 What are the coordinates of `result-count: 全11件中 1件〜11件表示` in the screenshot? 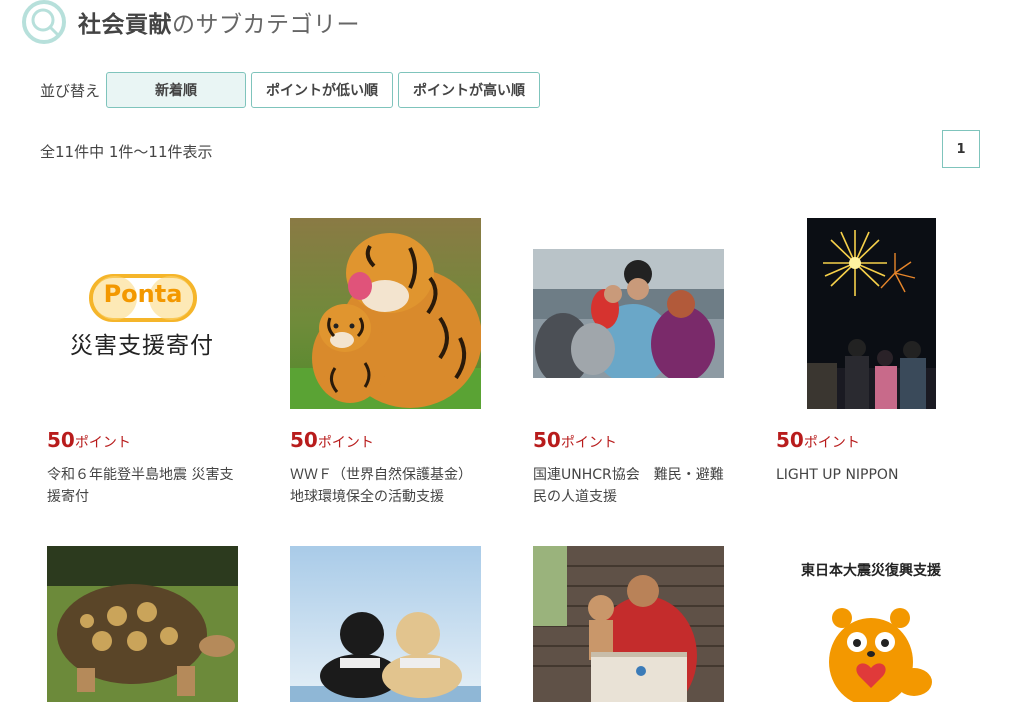 It's located at (126, 152).